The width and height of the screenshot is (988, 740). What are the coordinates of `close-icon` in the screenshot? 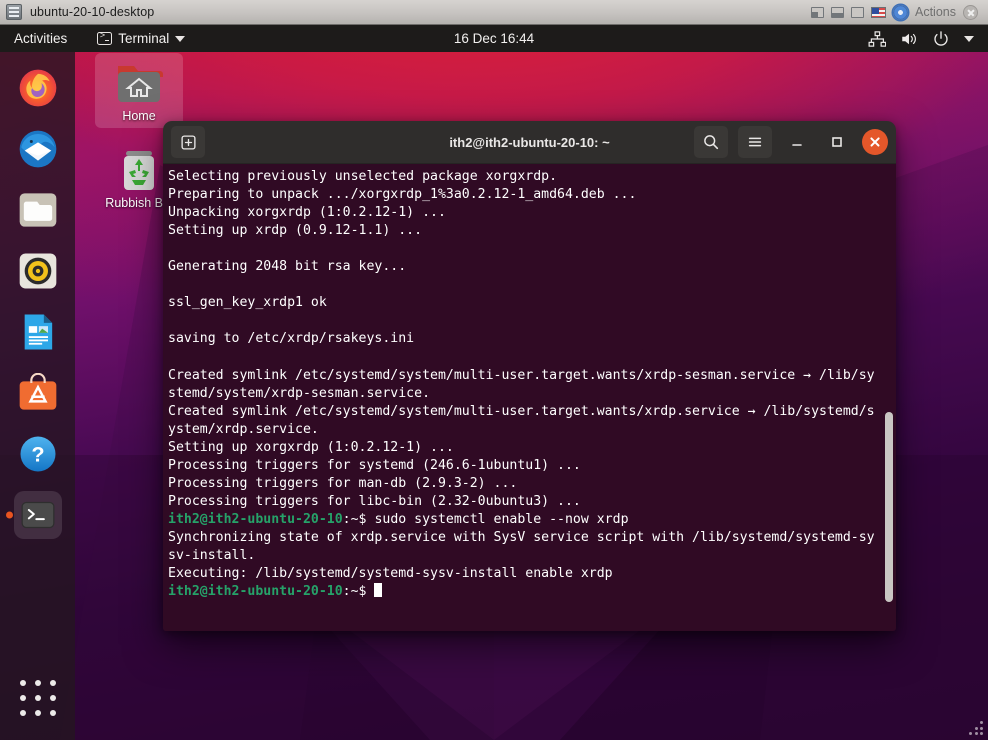 It's located at (970, 12).